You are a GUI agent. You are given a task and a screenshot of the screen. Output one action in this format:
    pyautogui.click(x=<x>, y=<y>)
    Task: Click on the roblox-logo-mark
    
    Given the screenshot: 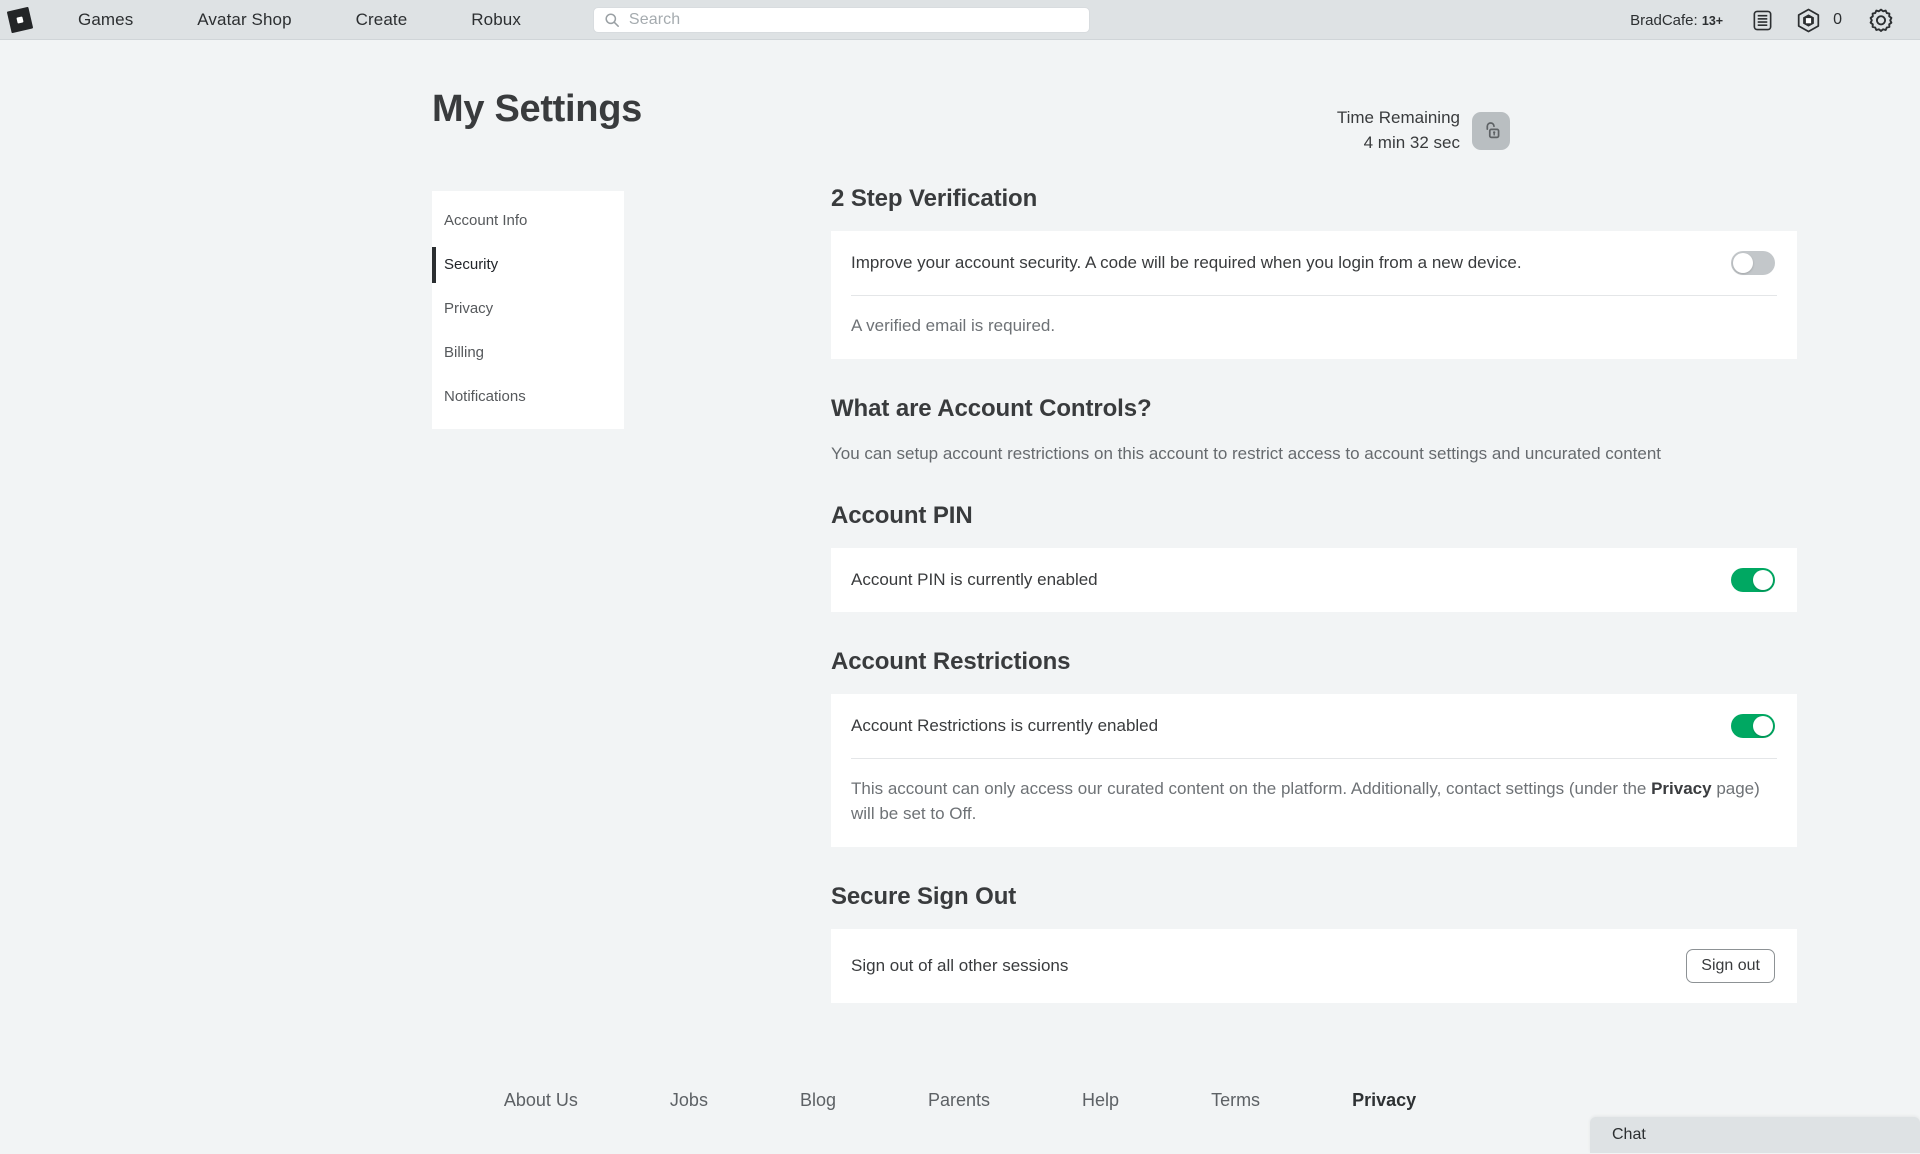 What is the action you would take?
    pyautogui.click(x=20, y=19)
    